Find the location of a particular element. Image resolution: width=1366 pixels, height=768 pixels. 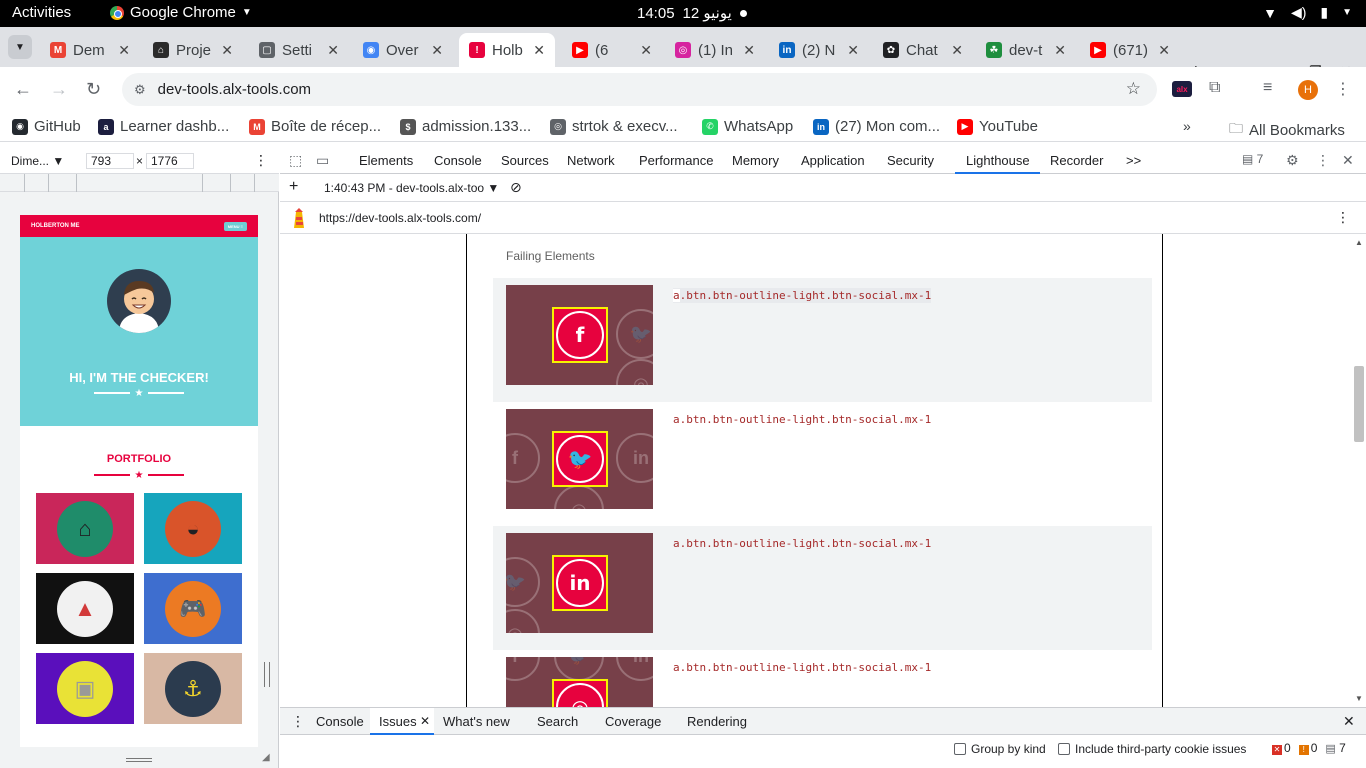

scrollbar-thumb is located at coordinates (1359, 404).